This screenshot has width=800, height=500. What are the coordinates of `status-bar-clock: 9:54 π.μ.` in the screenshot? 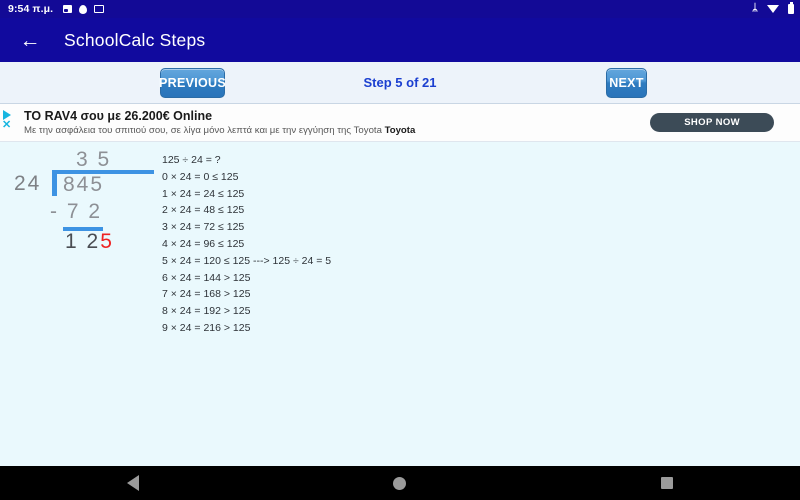 It's located at (31, 9).